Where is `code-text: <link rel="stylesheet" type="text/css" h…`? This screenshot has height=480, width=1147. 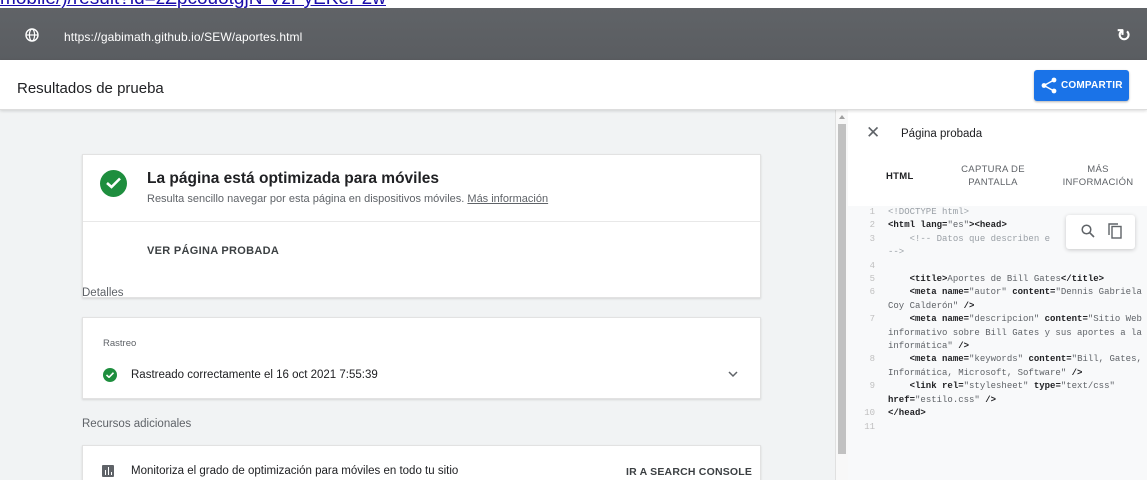 code-text: <link rel="stylesheet" type="text/css" h… is located at coordinates (1001, 393).